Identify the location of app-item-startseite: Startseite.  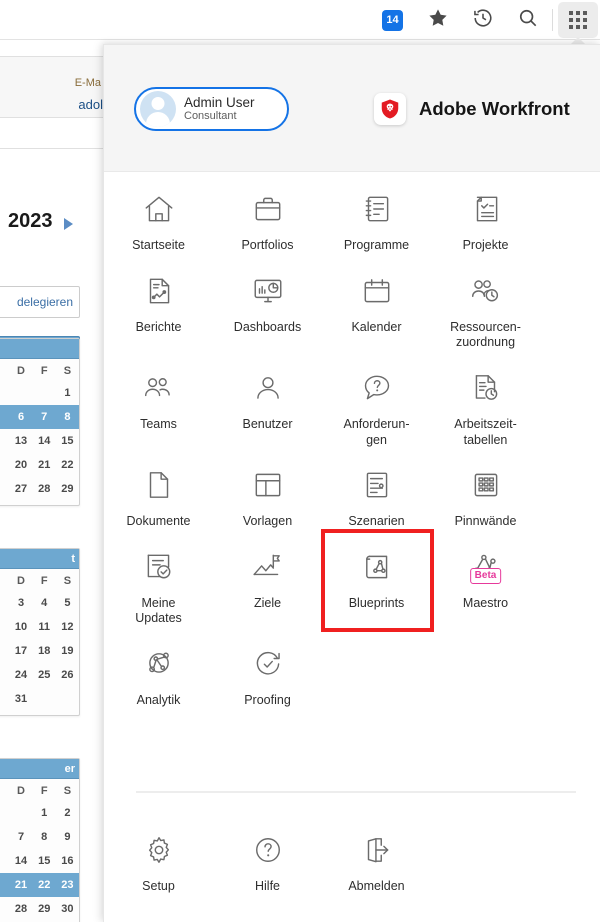
(158, 213).